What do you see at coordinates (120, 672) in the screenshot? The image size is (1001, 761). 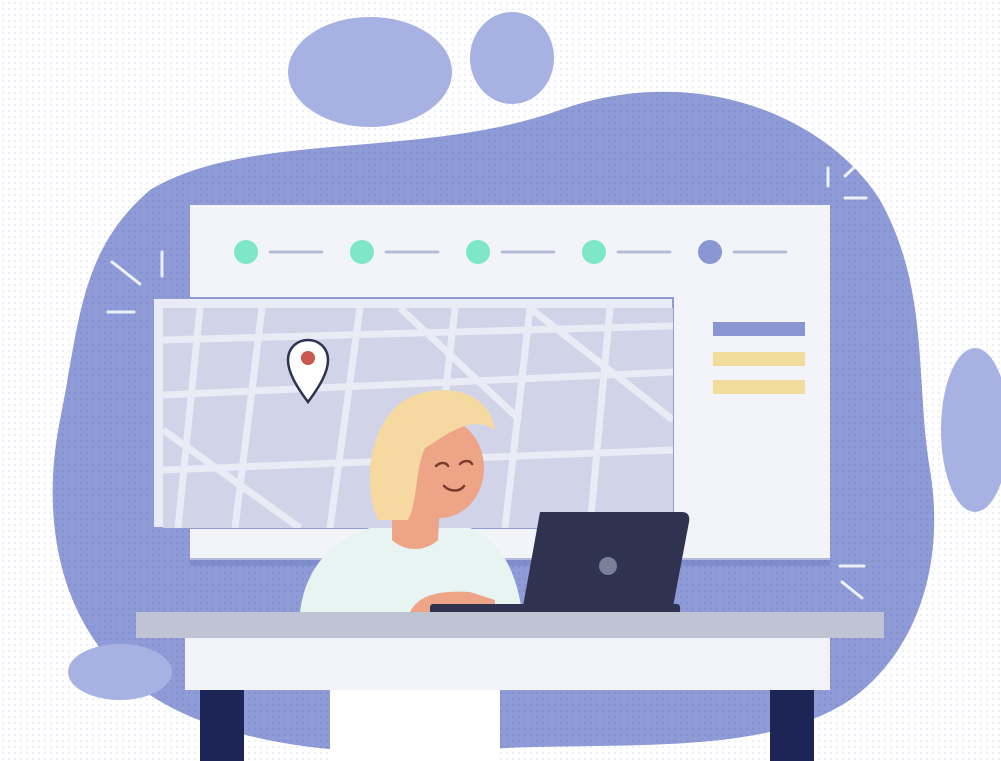 I see `blob-bottom-left` at bounding box center [120, 672].